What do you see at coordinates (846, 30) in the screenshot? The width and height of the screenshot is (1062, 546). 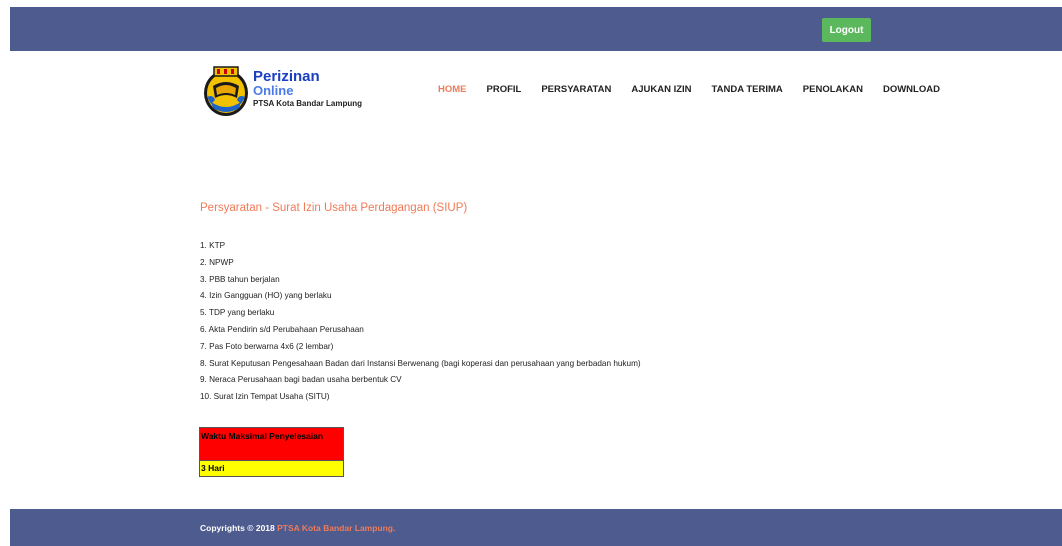 I see `logout-button: Logout` at bounding box center [846, 30].